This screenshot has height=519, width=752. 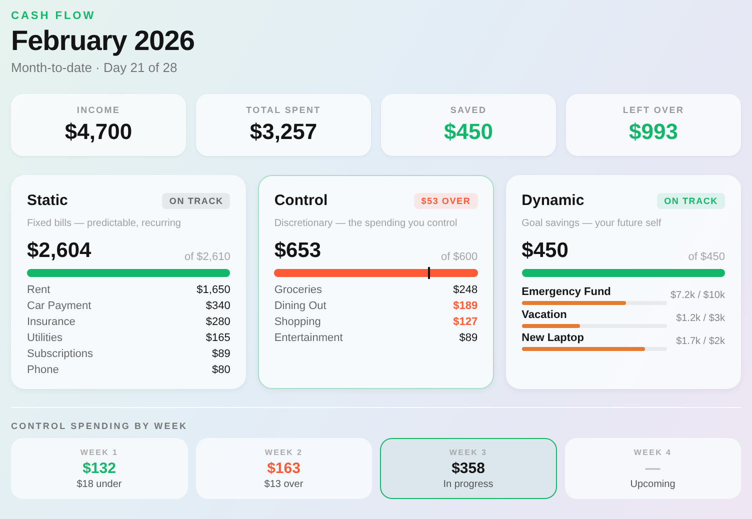 I want to click on week-card: WEEK 1 $132 $18 under, so click(x=99, y=468).